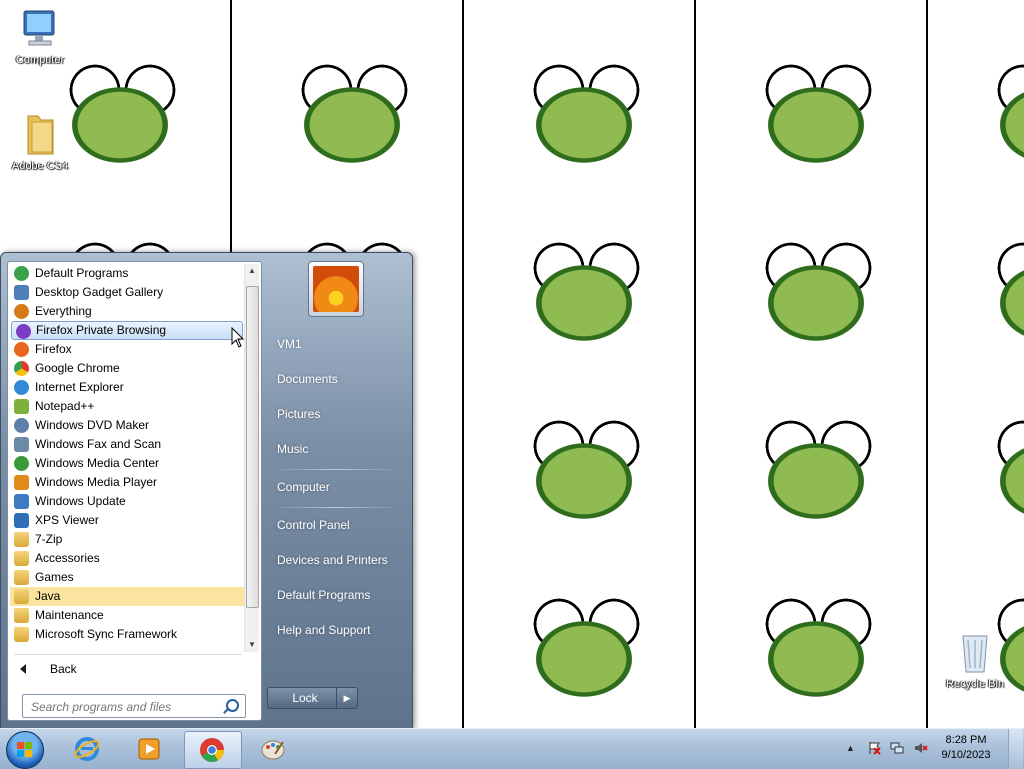 The image size is (1024, 769). I want to click on back-button: Back, so click(124, 669).